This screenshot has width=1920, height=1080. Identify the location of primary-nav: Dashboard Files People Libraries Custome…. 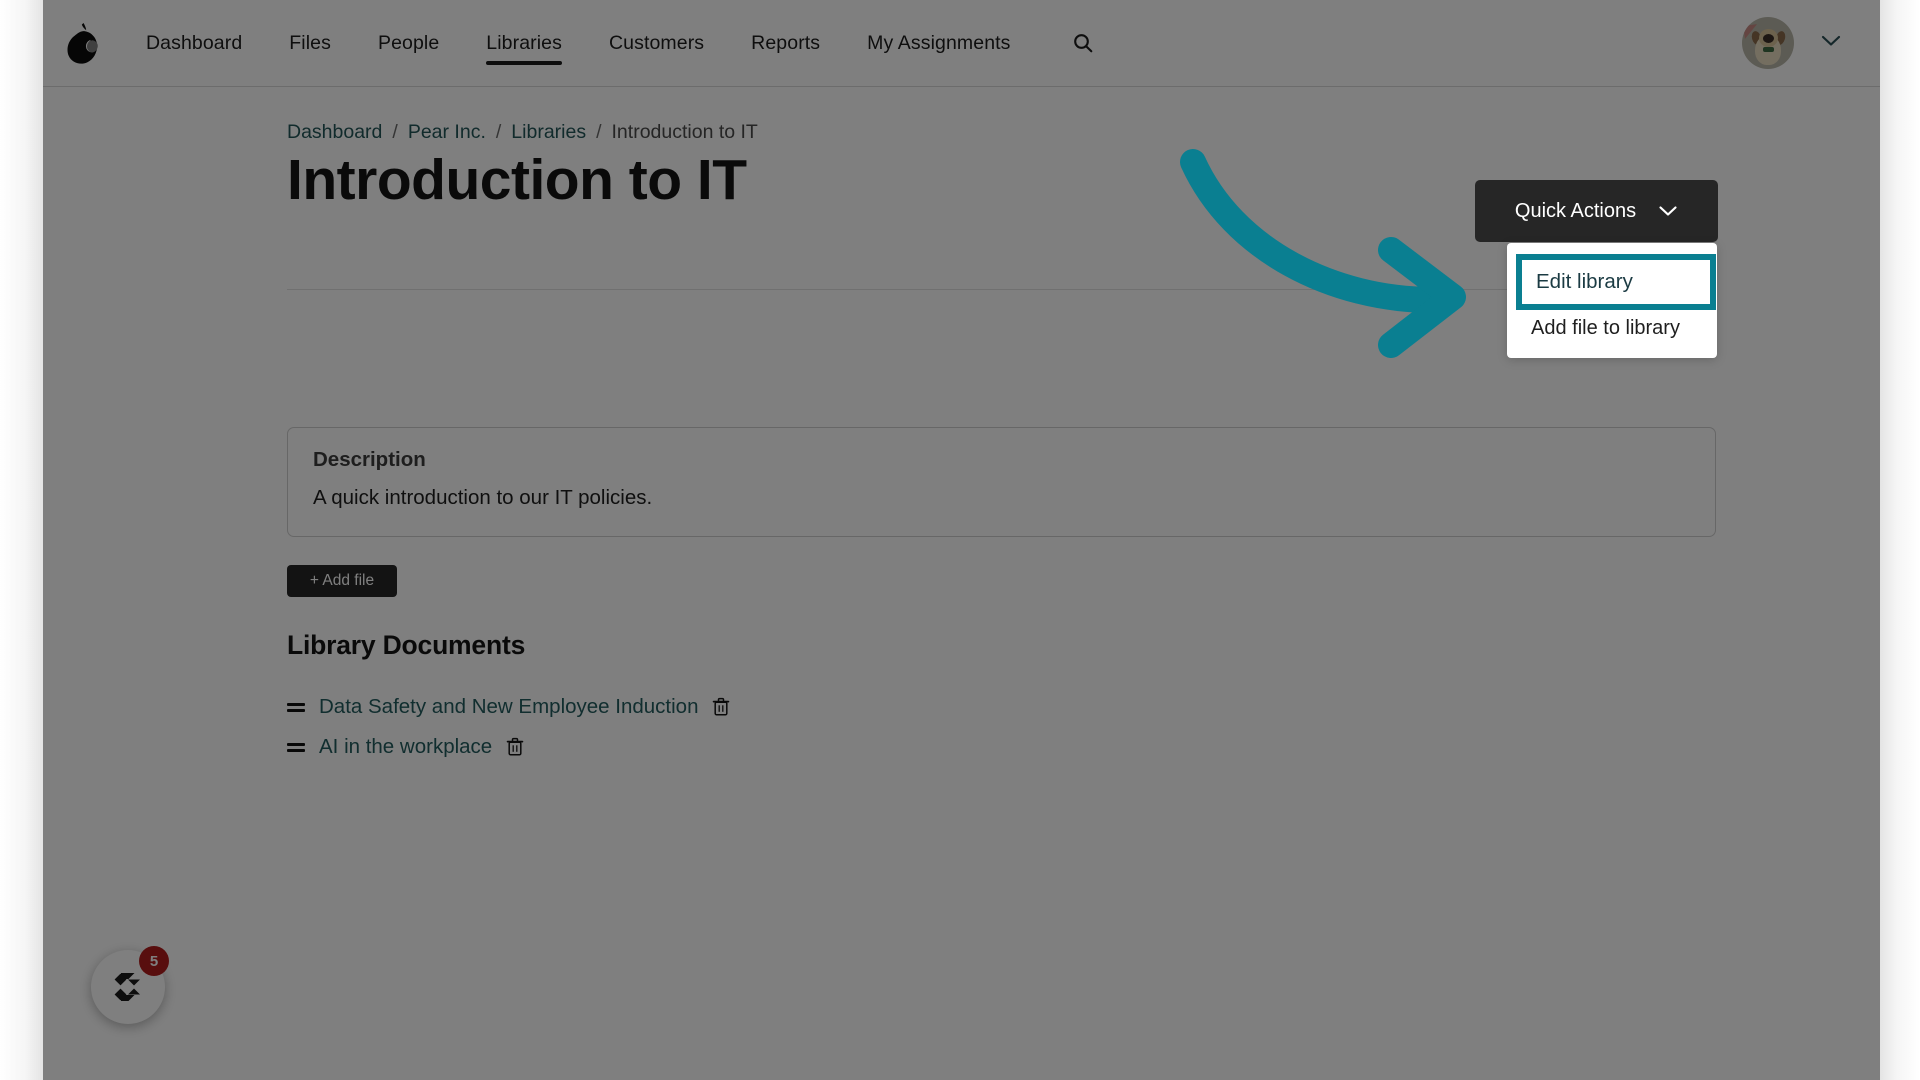
(623, 43).